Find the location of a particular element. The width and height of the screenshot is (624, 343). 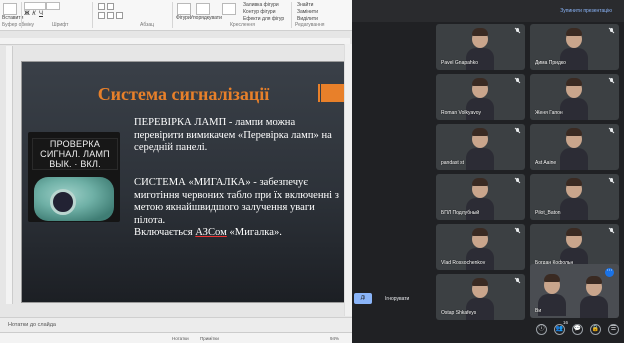

shape-outline-label: Контур фігури is located at coordinates (259, 12).